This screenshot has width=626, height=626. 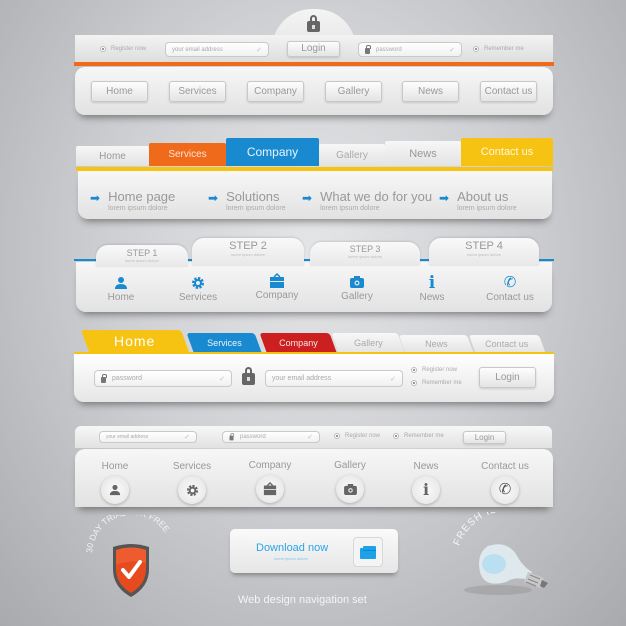 What do you see at coordinates (484, 246) in the screenshot?
I see `step-label: STEP 4` at bounding box center [484, 246].